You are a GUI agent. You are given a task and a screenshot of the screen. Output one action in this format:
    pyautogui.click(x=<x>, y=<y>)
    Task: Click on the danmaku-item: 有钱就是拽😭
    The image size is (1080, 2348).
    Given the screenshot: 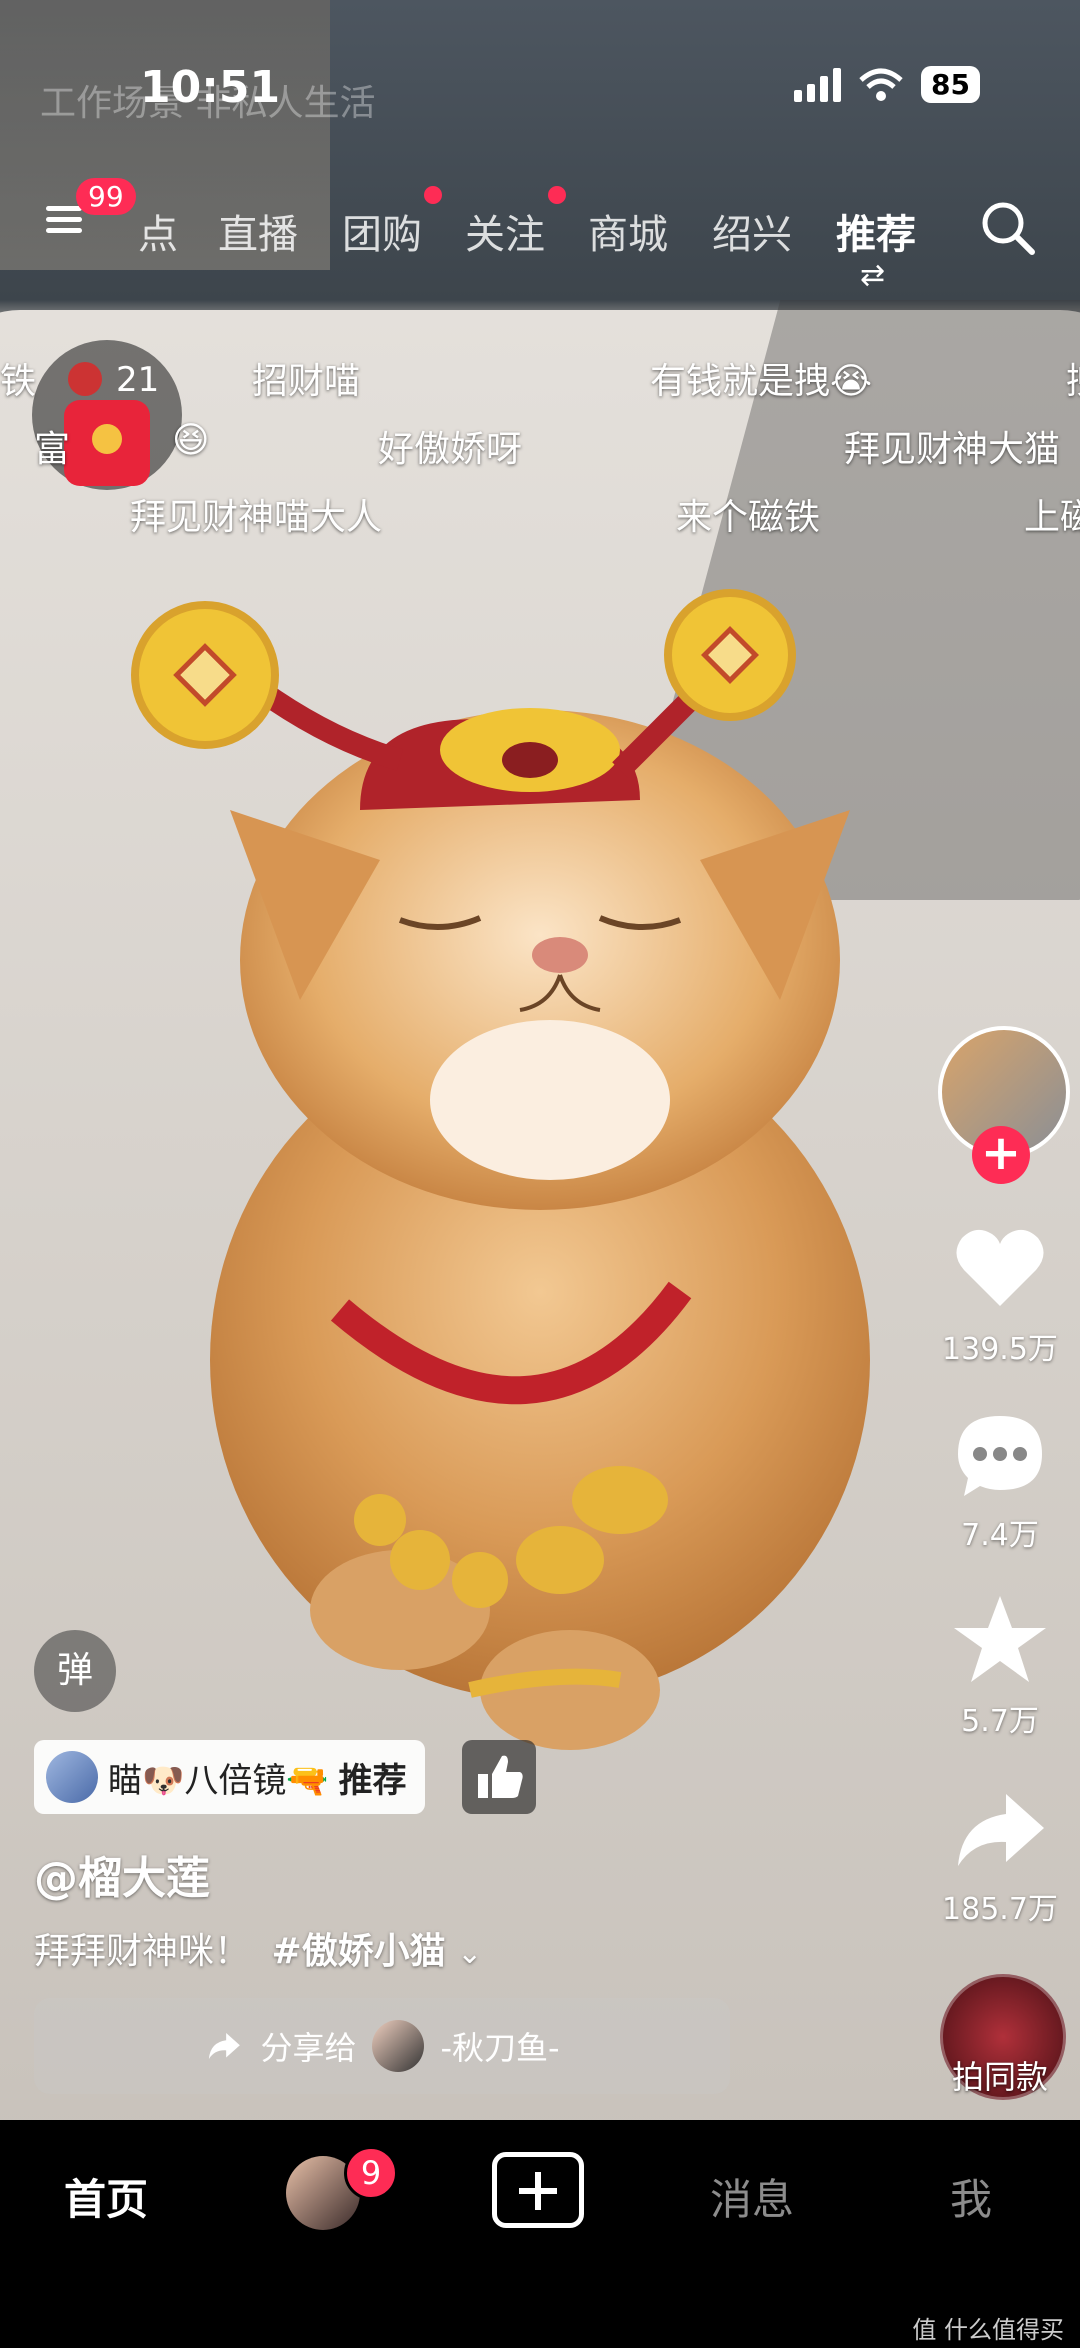 What is the action you would take?
    pyautogui.click(x=761, y=381)
    